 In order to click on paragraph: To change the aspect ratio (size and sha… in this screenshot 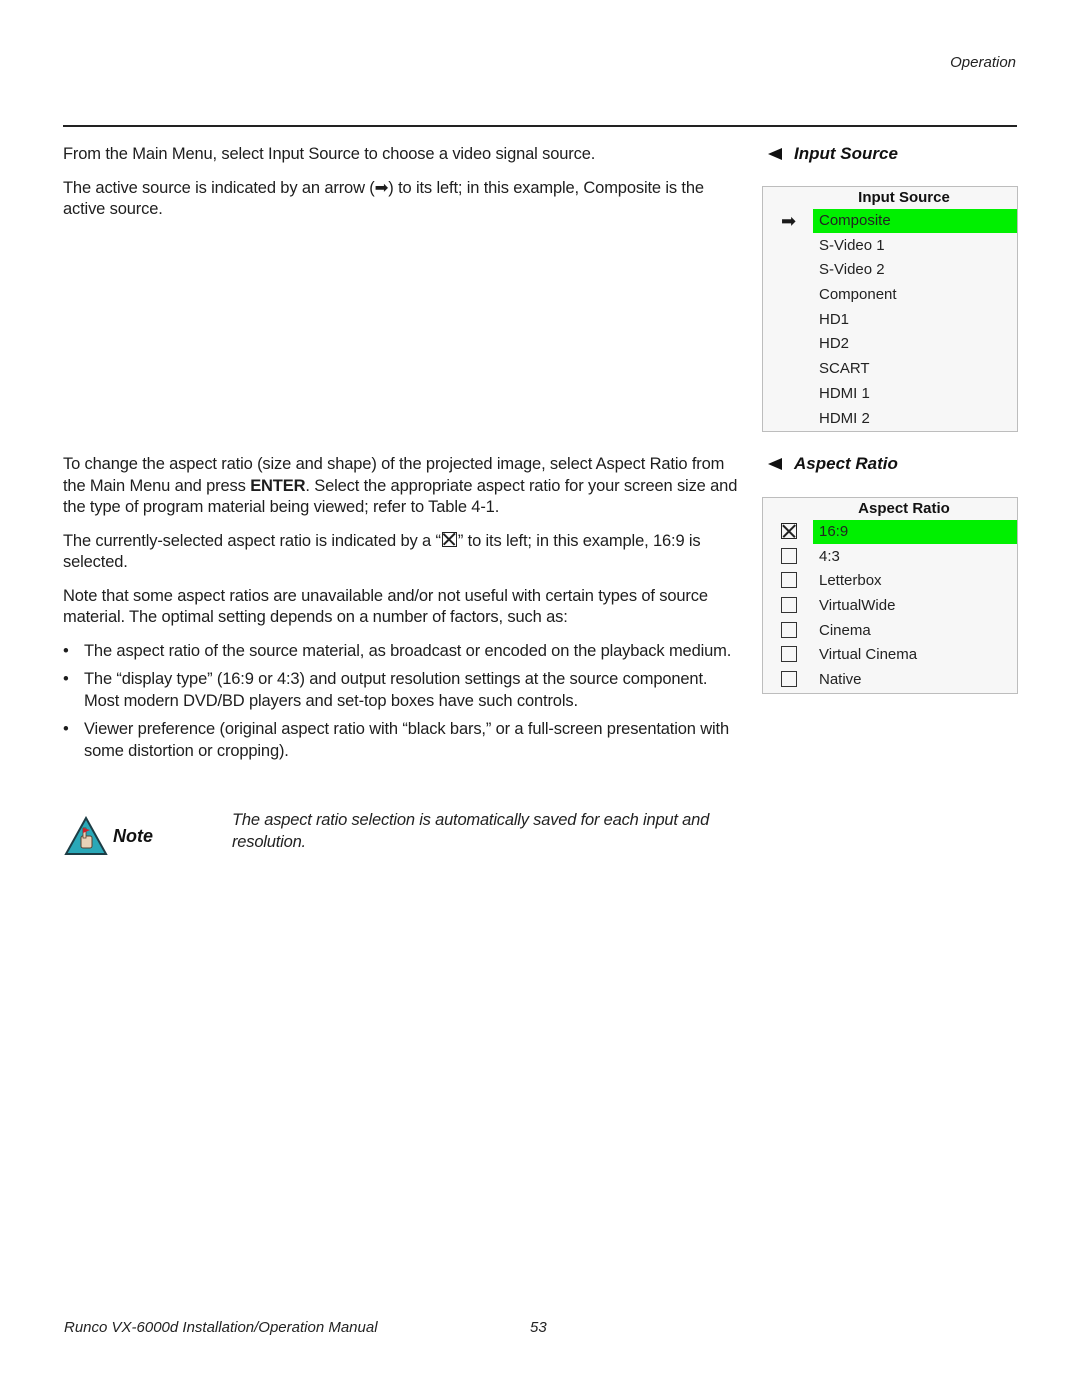, I will do `click(403, 486)`.